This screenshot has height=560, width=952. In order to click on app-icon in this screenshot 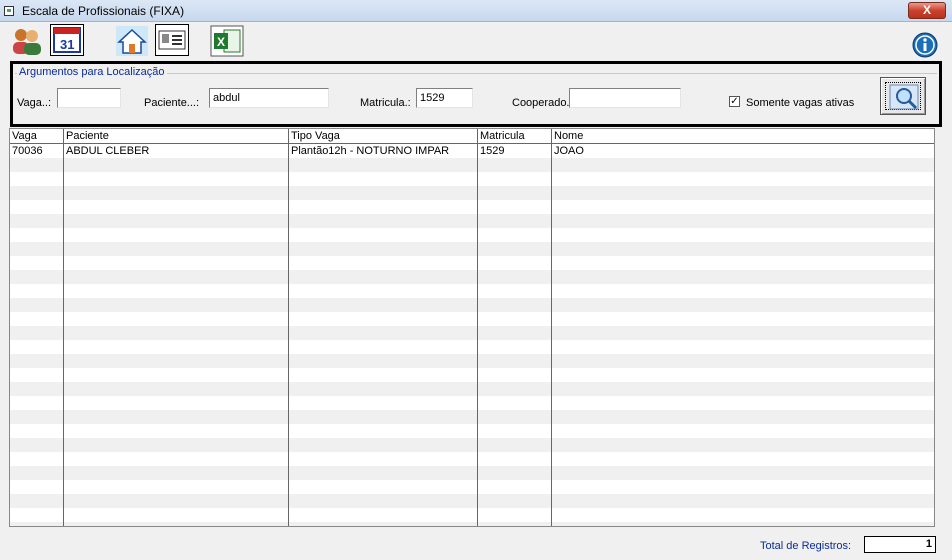, I will do `click(9, 11)`.